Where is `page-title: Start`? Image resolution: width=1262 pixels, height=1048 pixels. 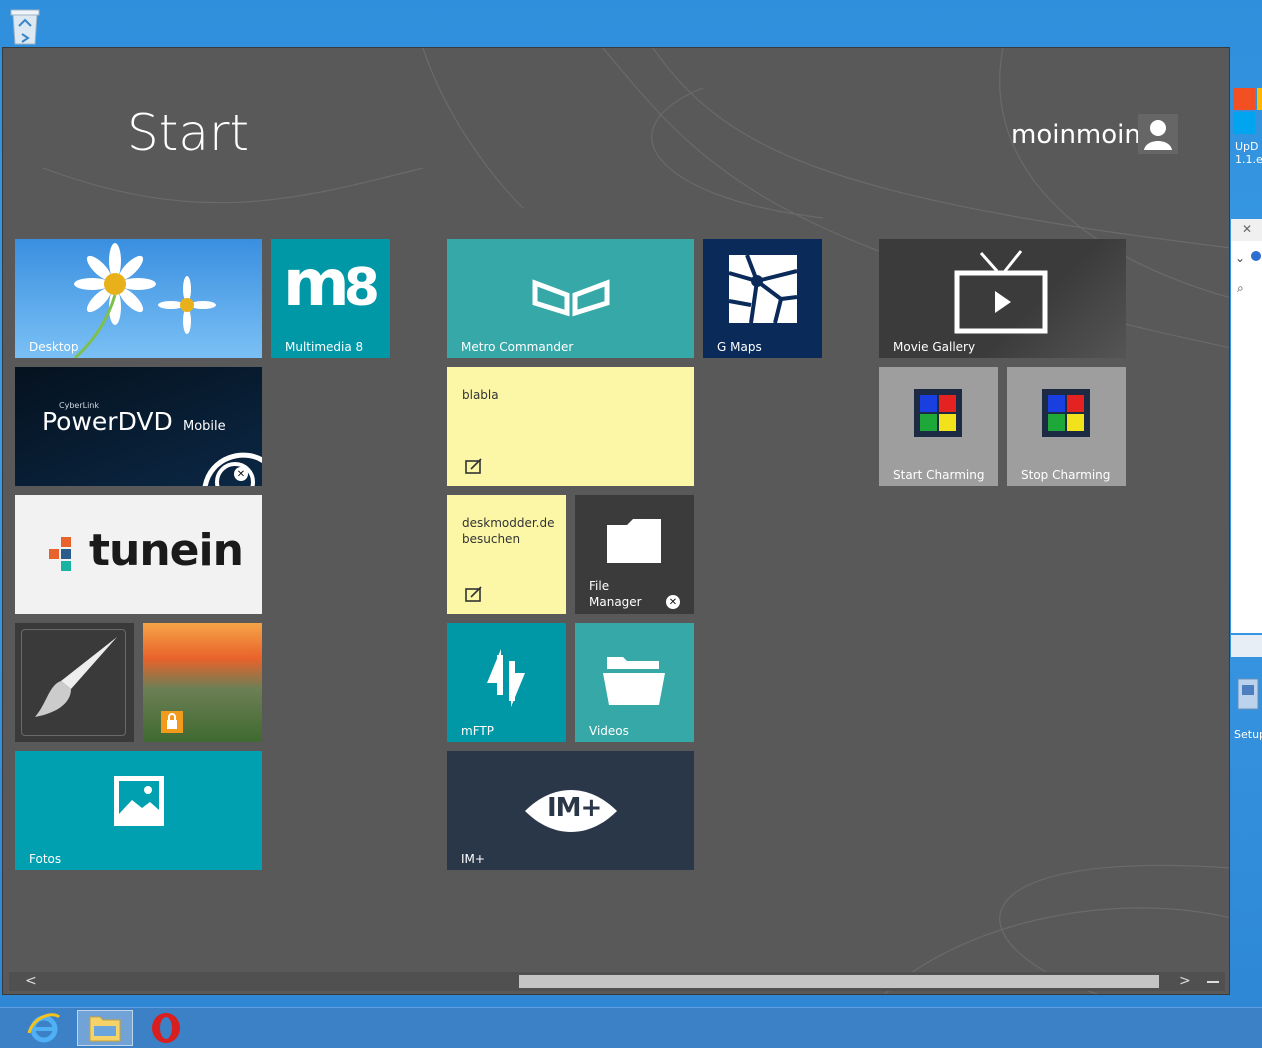 page-title: Start is located at coordinates (188, 133).